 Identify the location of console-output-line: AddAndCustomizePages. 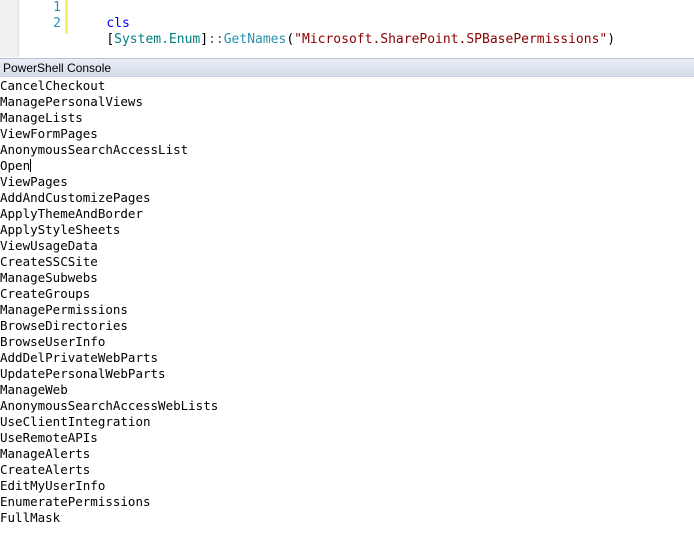
(75, 197).